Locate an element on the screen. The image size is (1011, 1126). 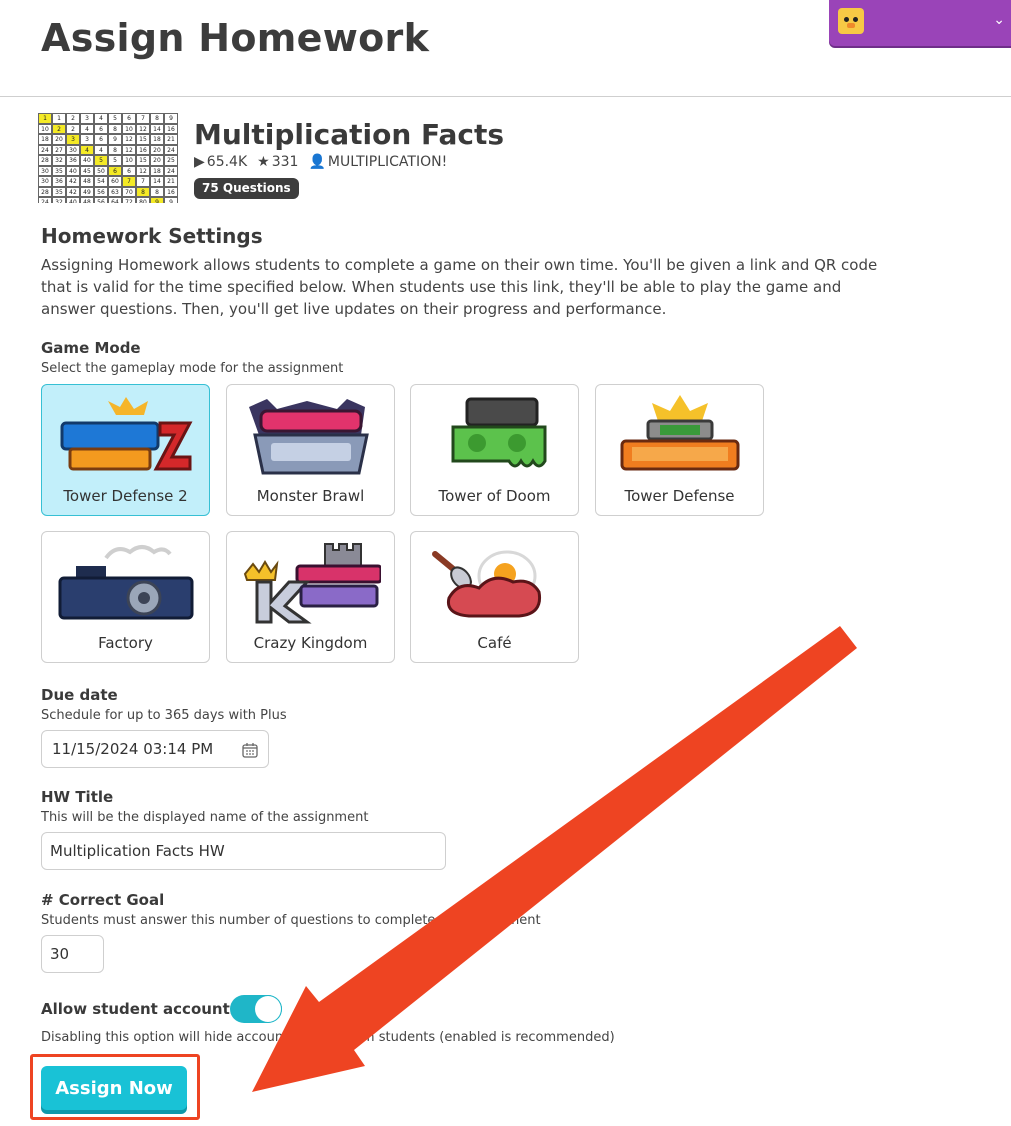
question-count-badge: 75 Questions is located at coordinates (246, 188).